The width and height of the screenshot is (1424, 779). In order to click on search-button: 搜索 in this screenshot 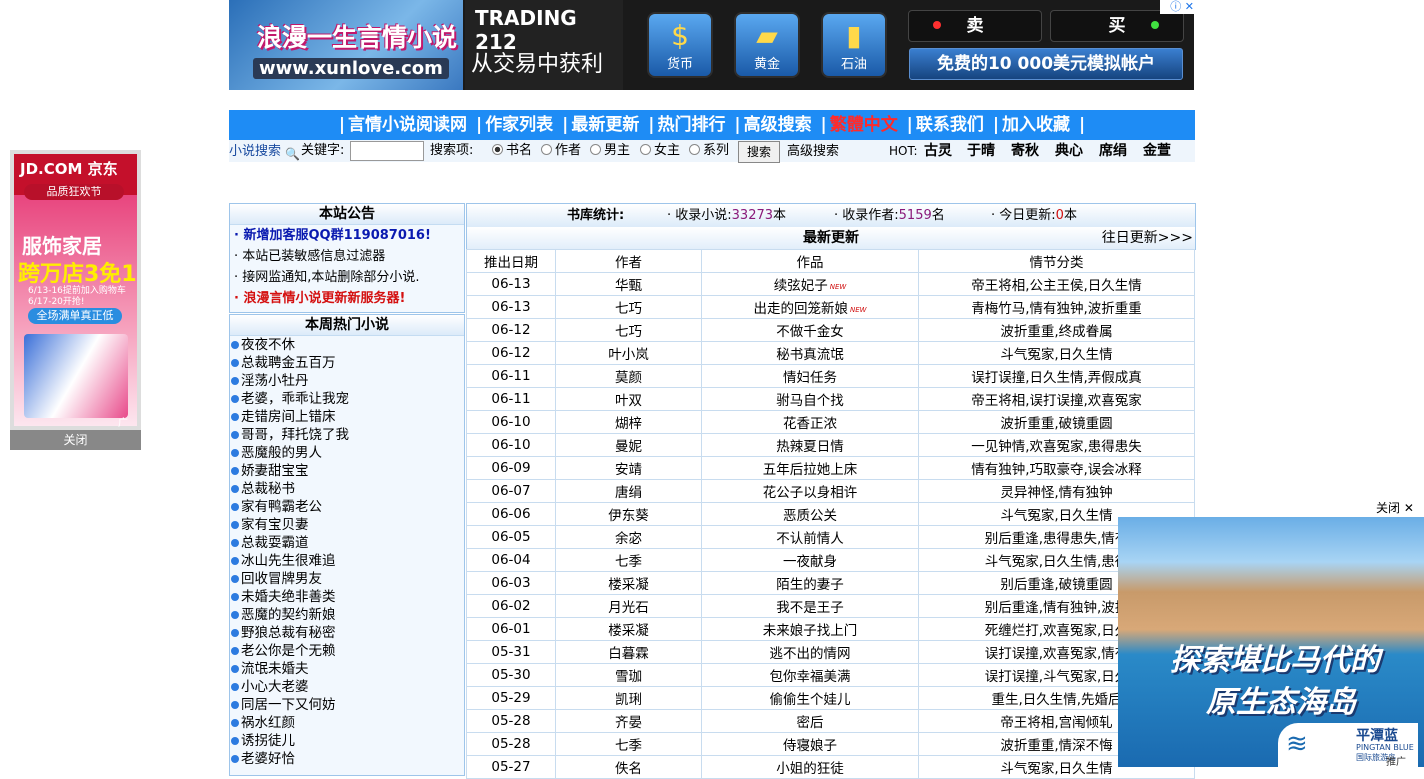, I will do `click(759, 152)`.